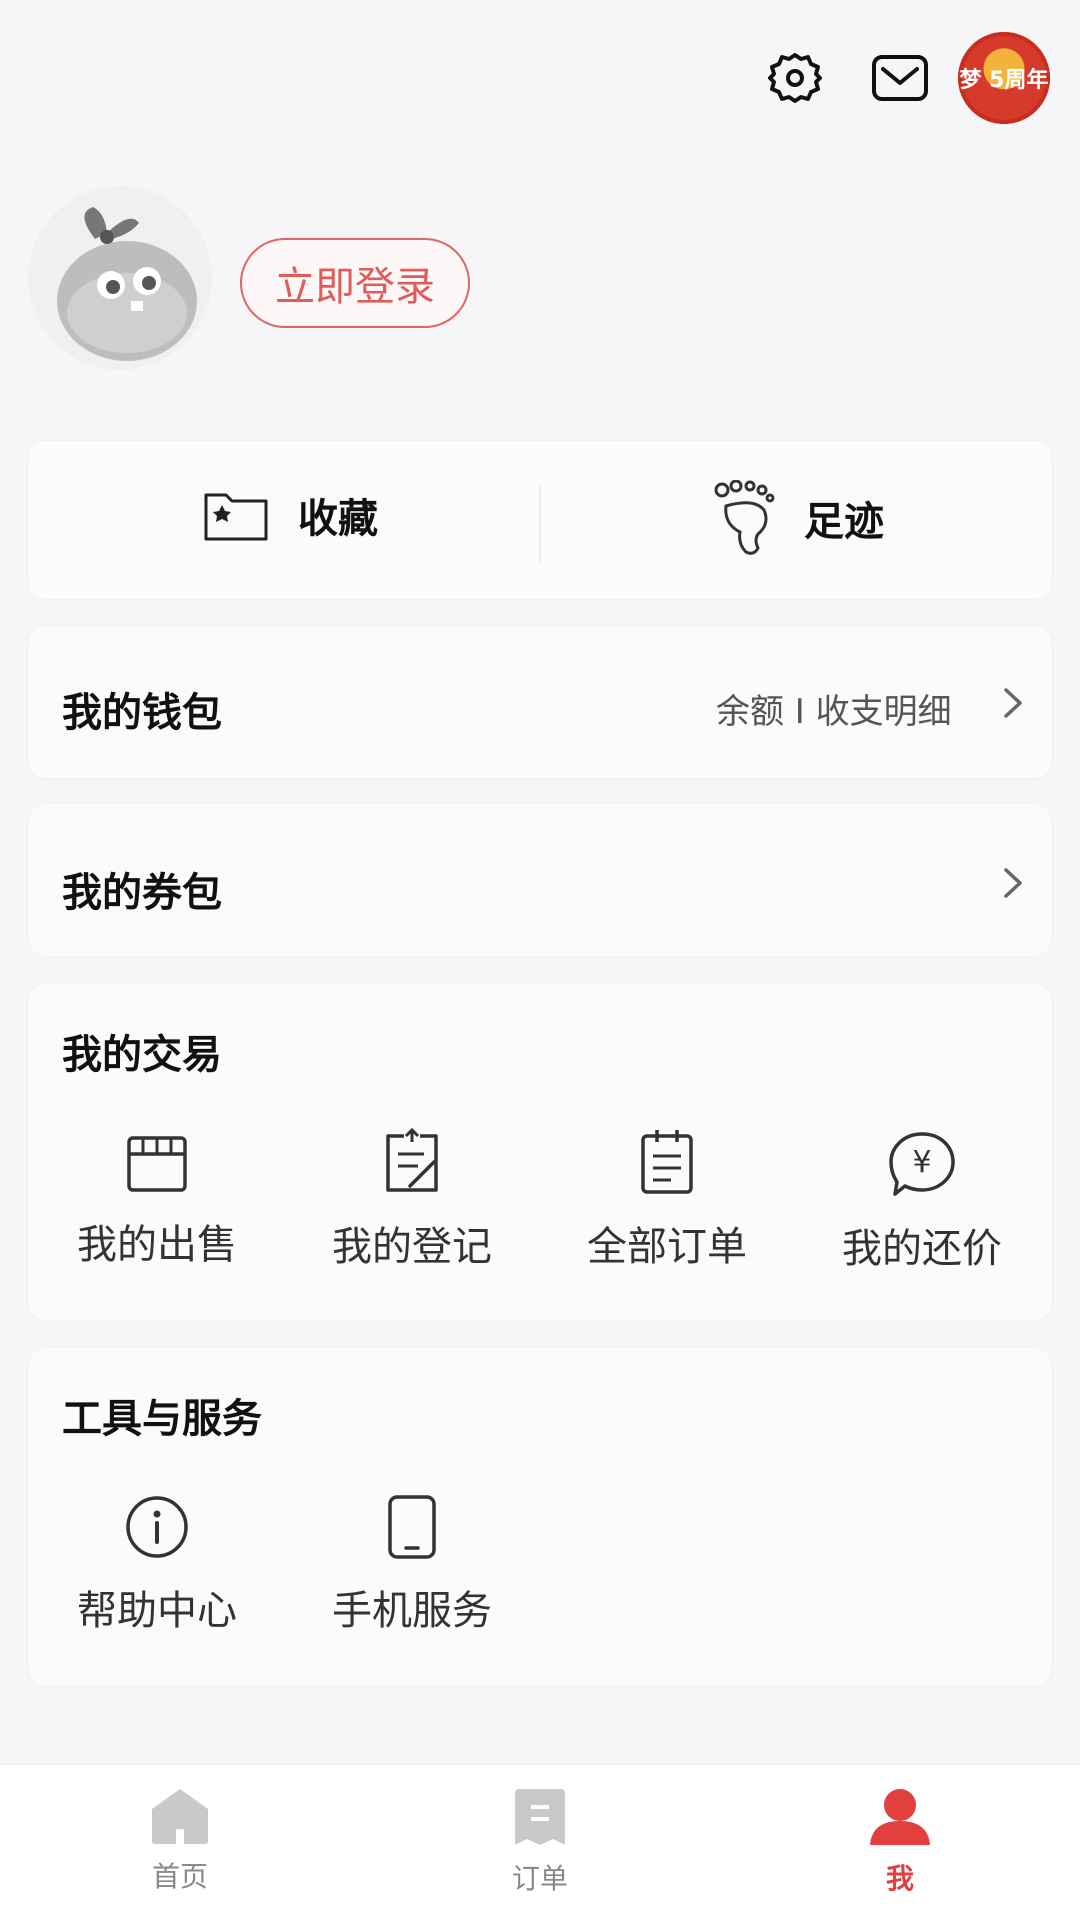 Image resolution: width=1080 pixels, height=1921 pixels. I want to click on wallet-details-link: 余额 I 收支明细, so click(834, 708).